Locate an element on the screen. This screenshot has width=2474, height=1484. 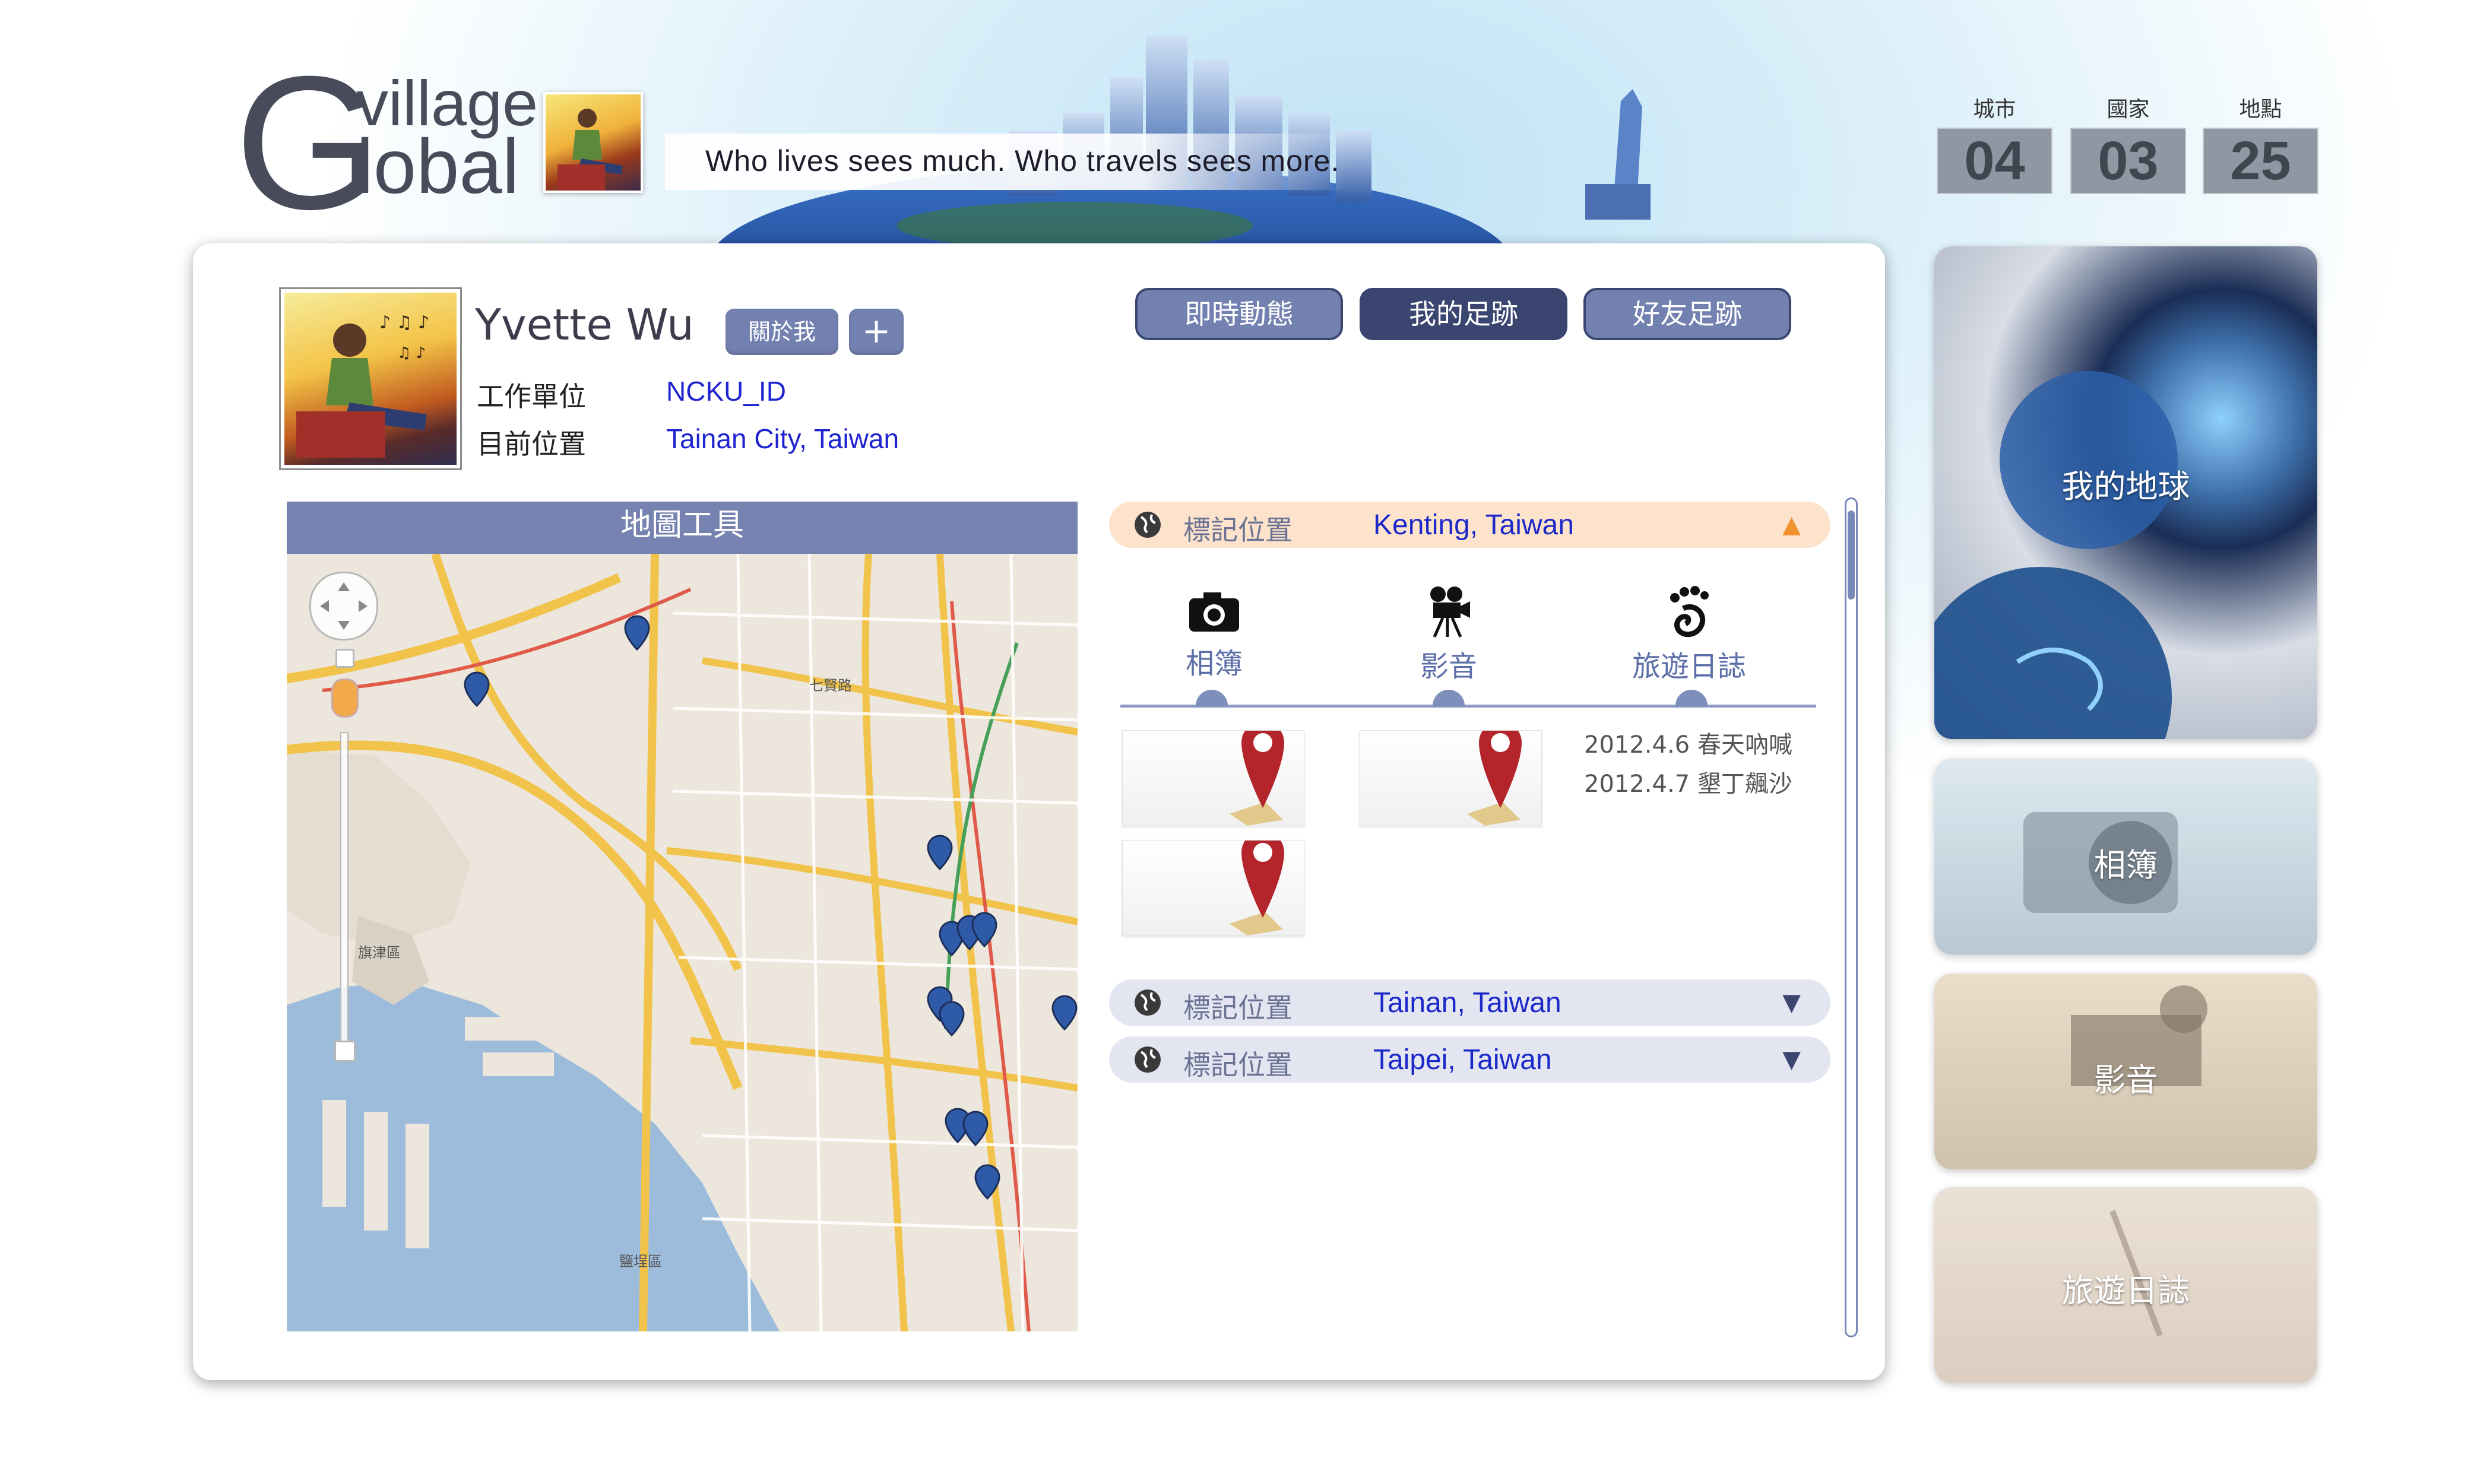
tile-travel-journal: 旅遊日誌 is located at coordinates (2125, 1285).